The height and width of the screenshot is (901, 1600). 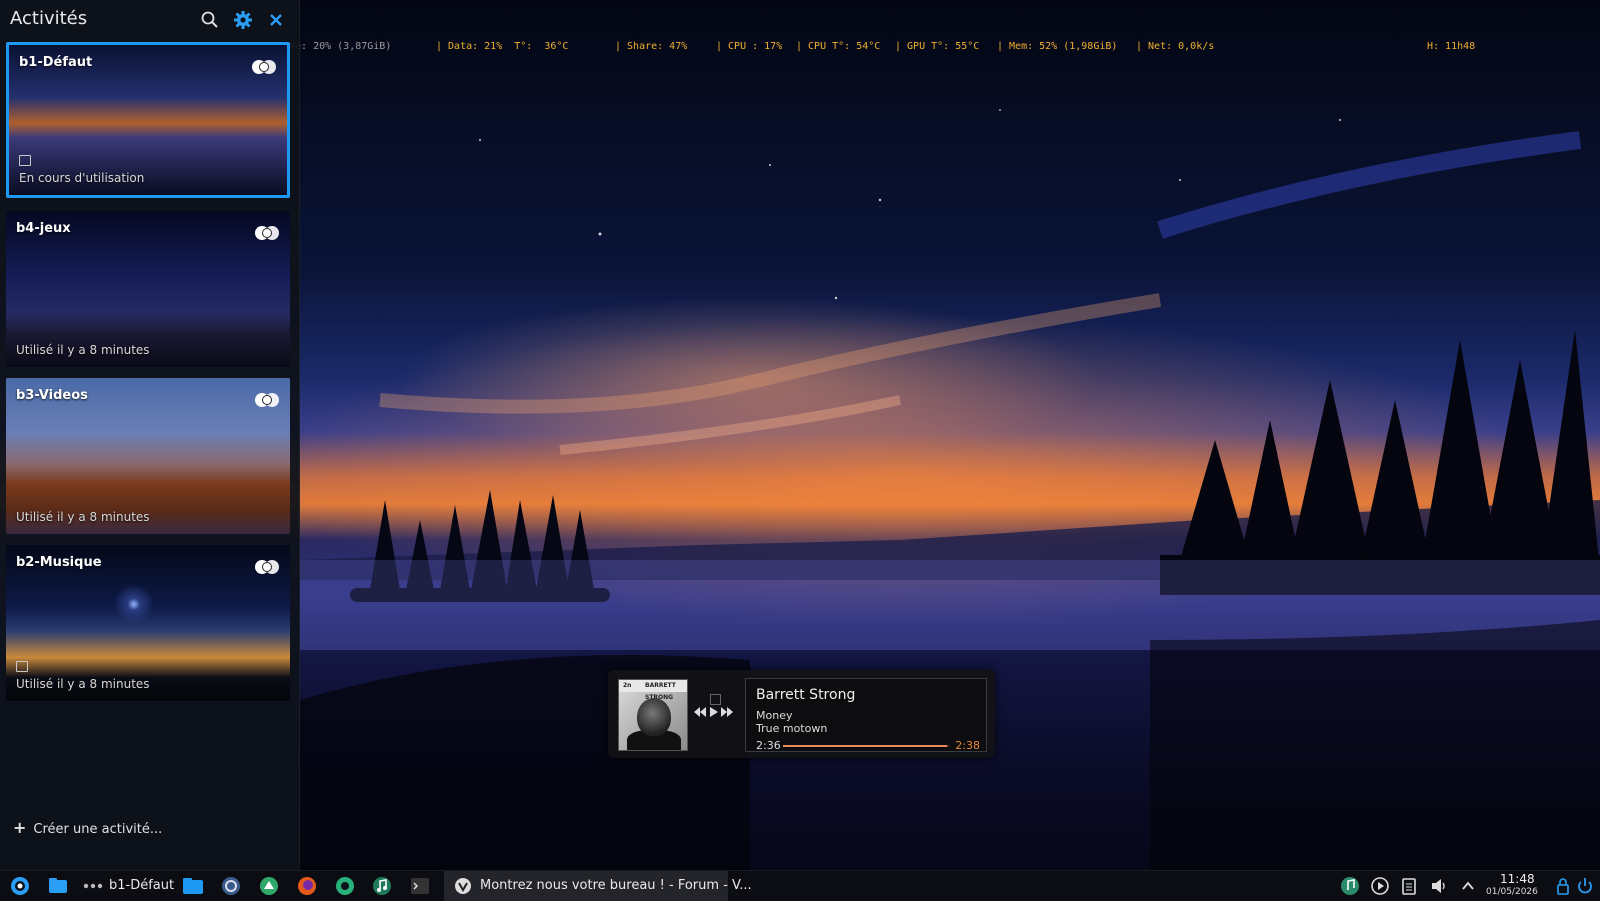 What do you see at coordinates (307, 886) in the screenshot?
I see `firefox-icon` at bounding box center [307, 886].